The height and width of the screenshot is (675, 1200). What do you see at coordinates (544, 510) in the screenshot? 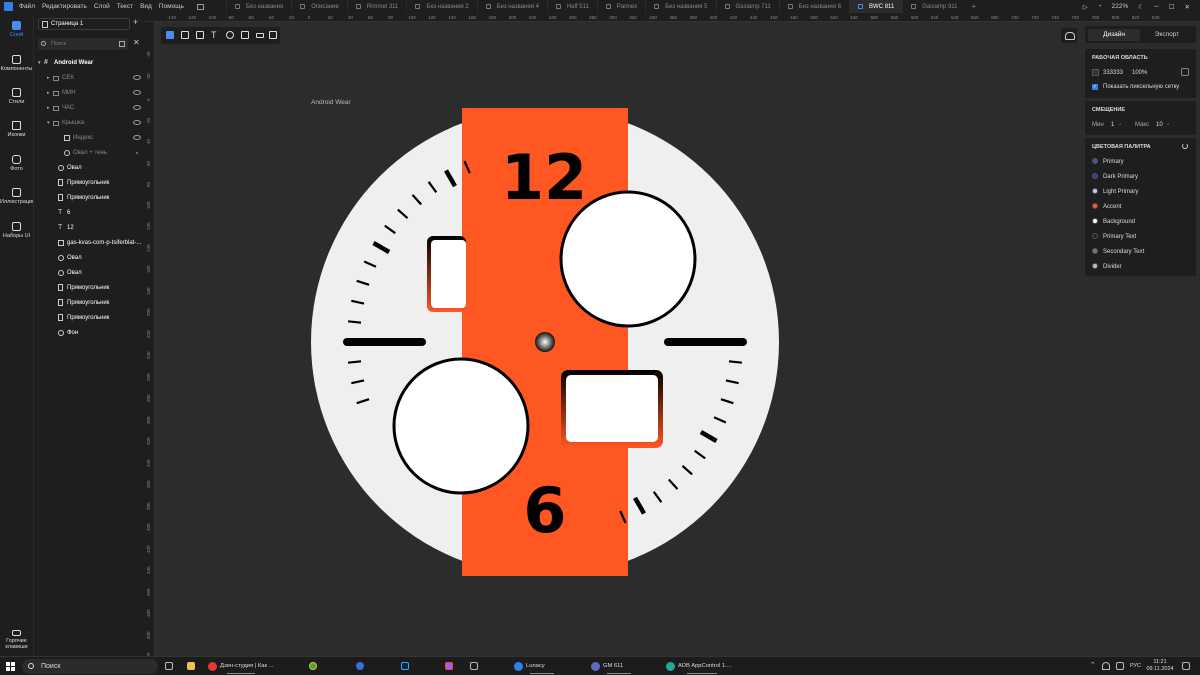
I see `numeral-6: 6` at bounding box center [544, 510].